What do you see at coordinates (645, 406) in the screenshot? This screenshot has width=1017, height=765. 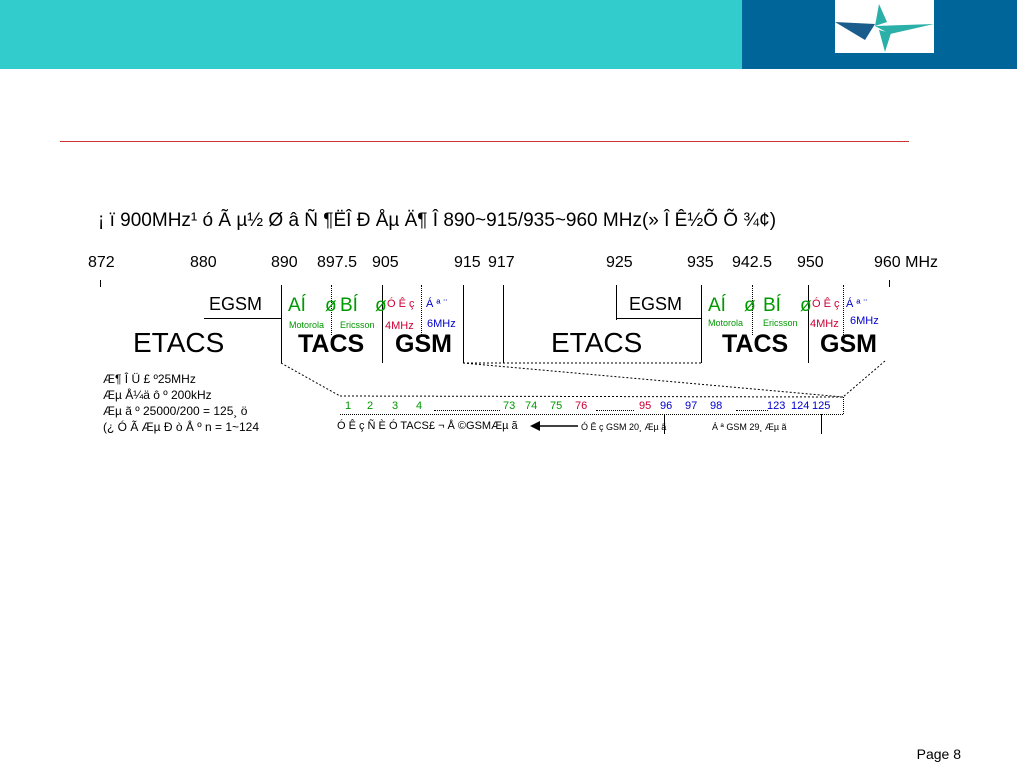 I see `channel-95: 95` at bounding box center [645, 406].